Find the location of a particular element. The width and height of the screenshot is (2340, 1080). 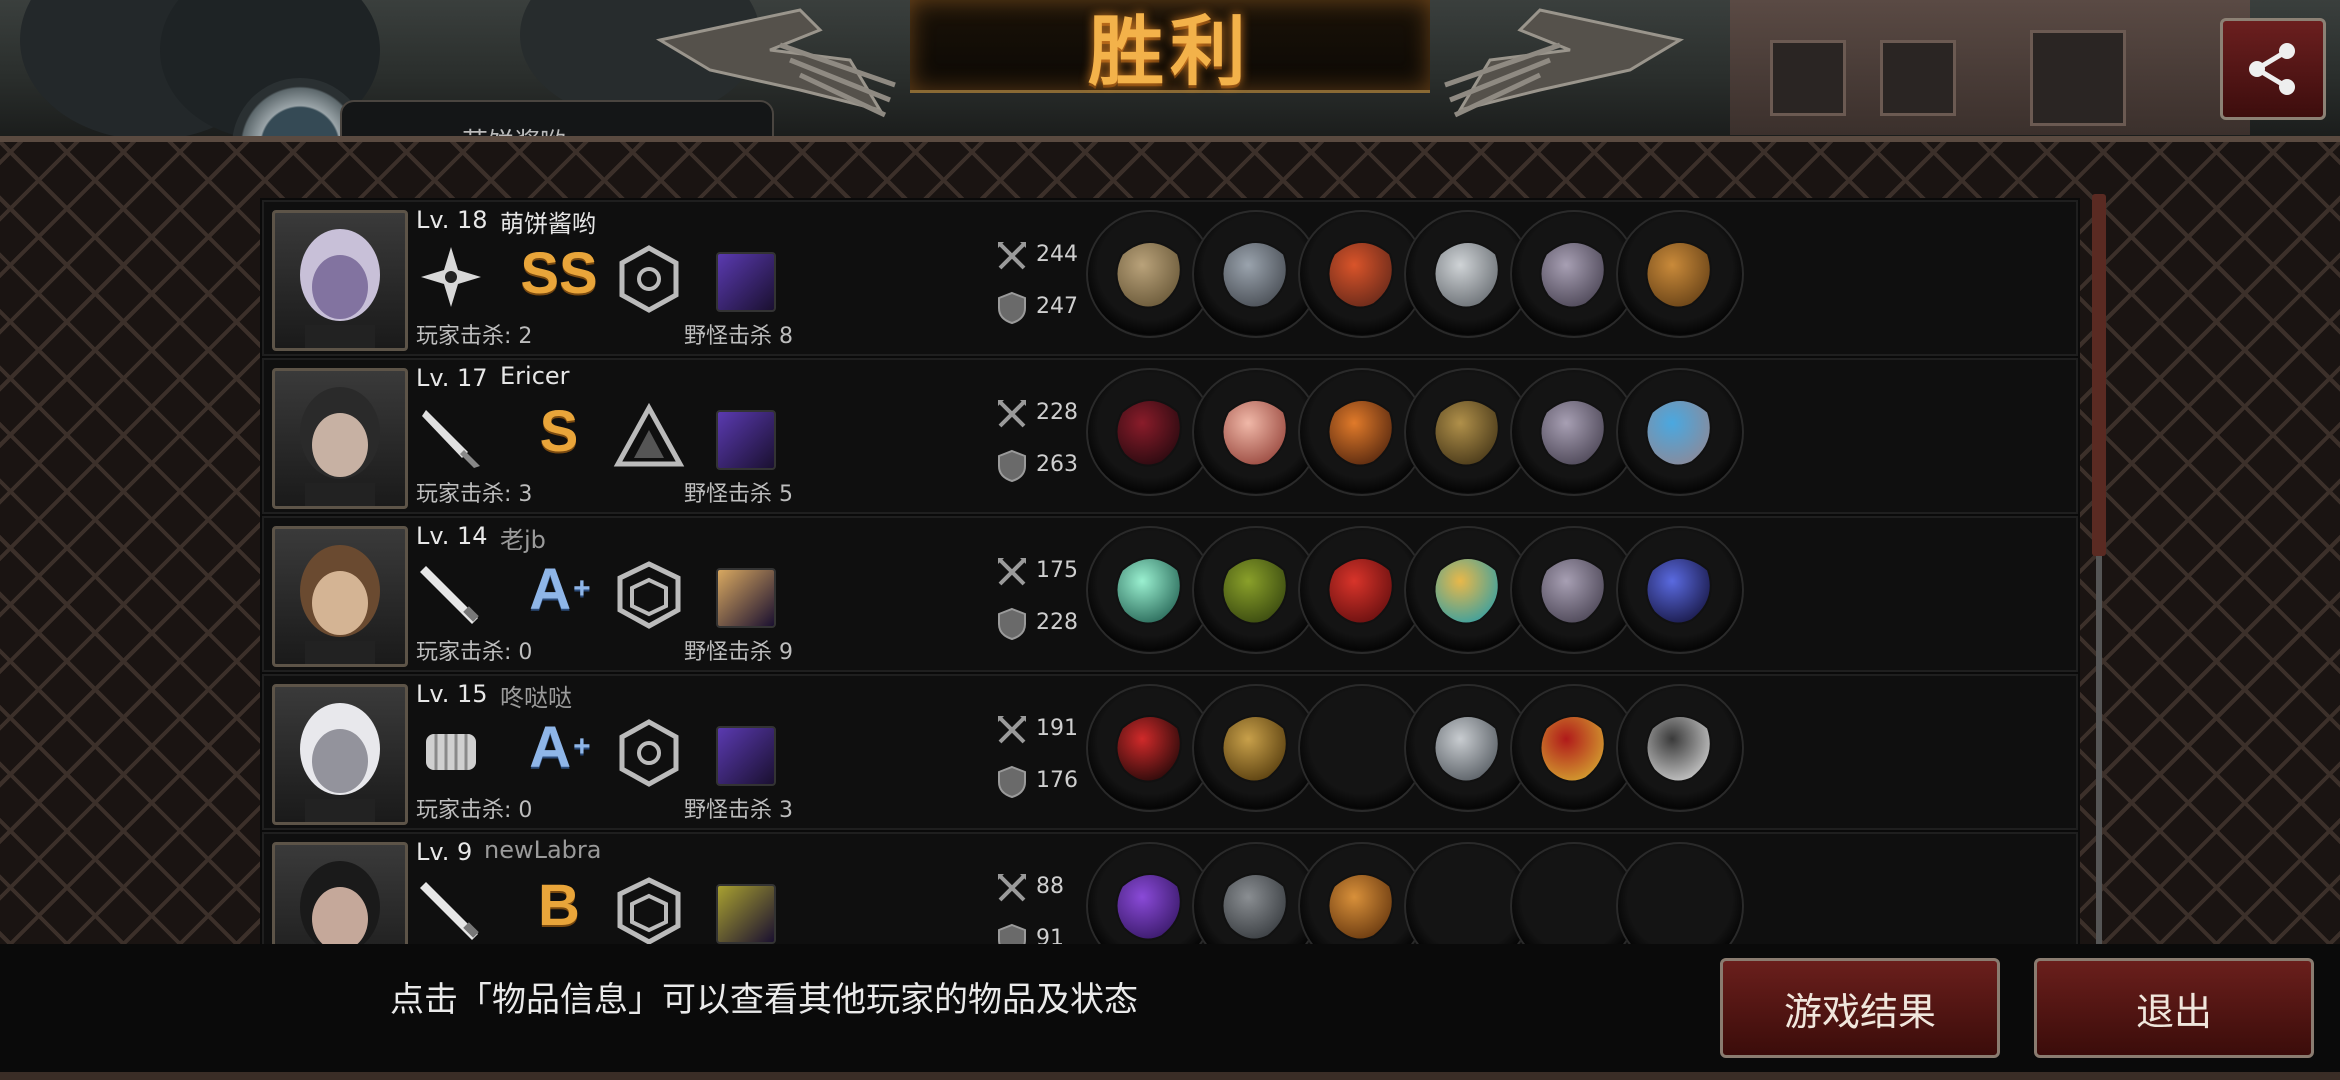

baton-icon is located at coordinates (451, 593).